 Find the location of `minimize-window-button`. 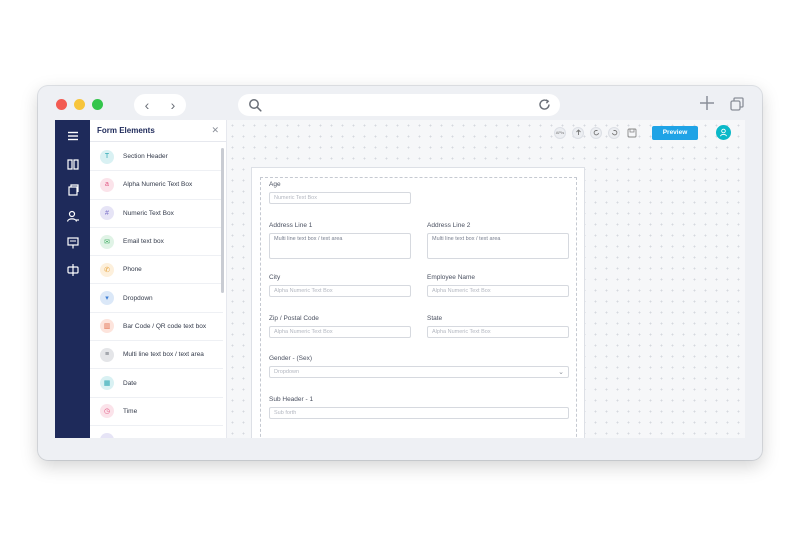

minimize-window-button is located at coordinates (79, 104).